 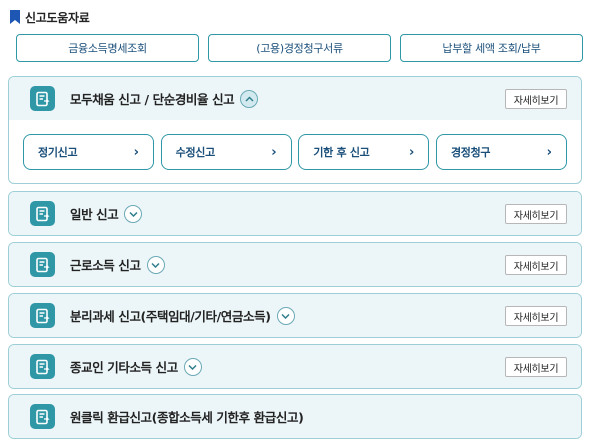 I want to click on section-header: 분리과세 신고(주택임대/기타/연금소득) 자세히보기, so click(x=295, y=315).